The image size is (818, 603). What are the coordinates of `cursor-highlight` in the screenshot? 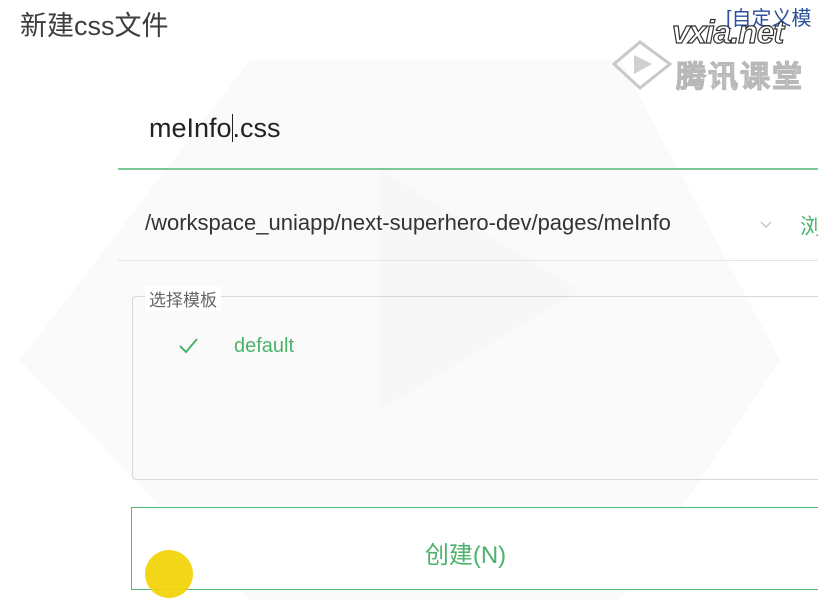 It's located at (169, 574).